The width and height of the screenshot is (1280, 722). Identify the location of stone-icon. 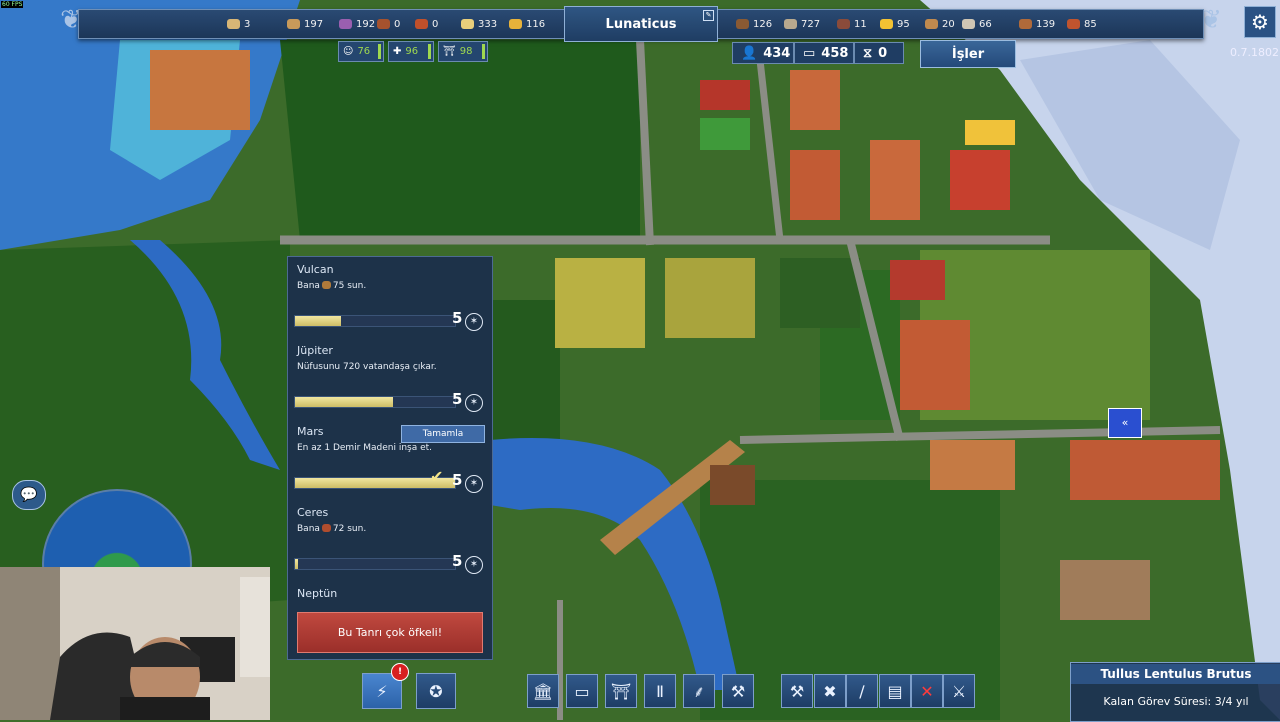
(790, 24).